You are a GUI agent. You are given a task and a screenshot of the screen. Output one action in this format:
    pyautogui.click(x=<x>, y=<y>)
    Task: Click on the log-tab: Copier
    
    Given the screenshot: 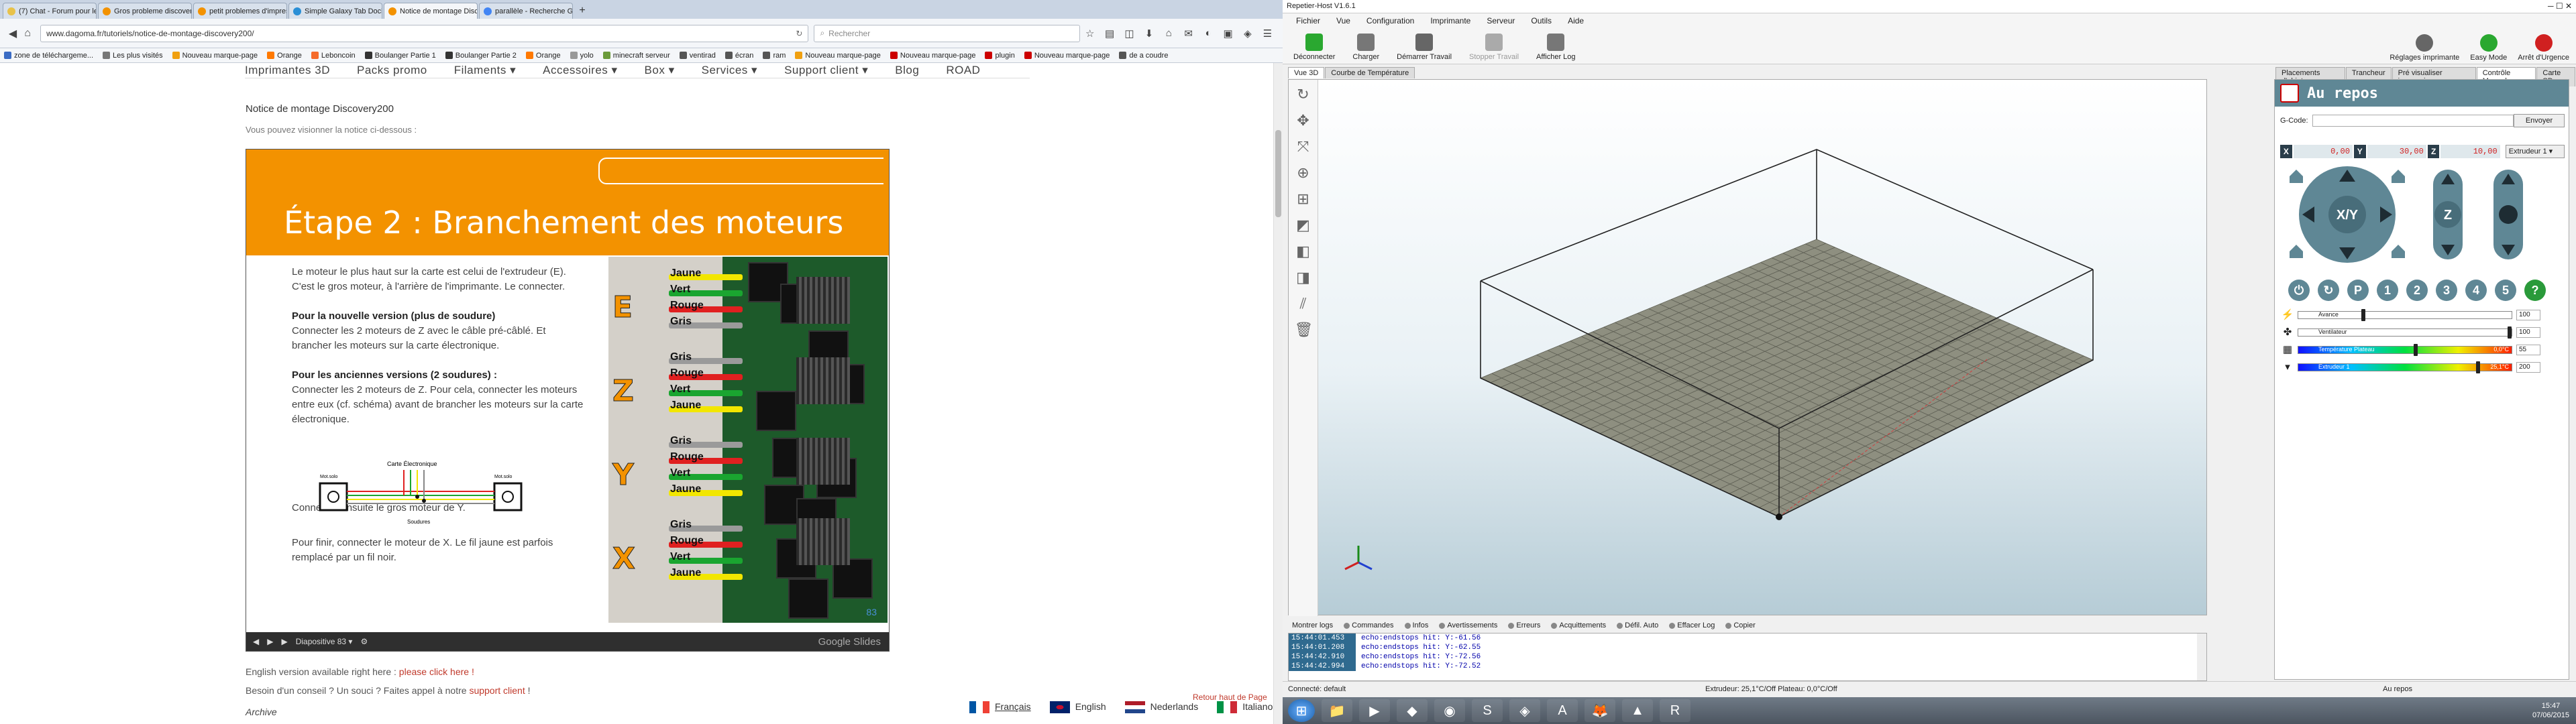 What is the action you would take?
    pyautogui.click(x=1740, y=625)
    